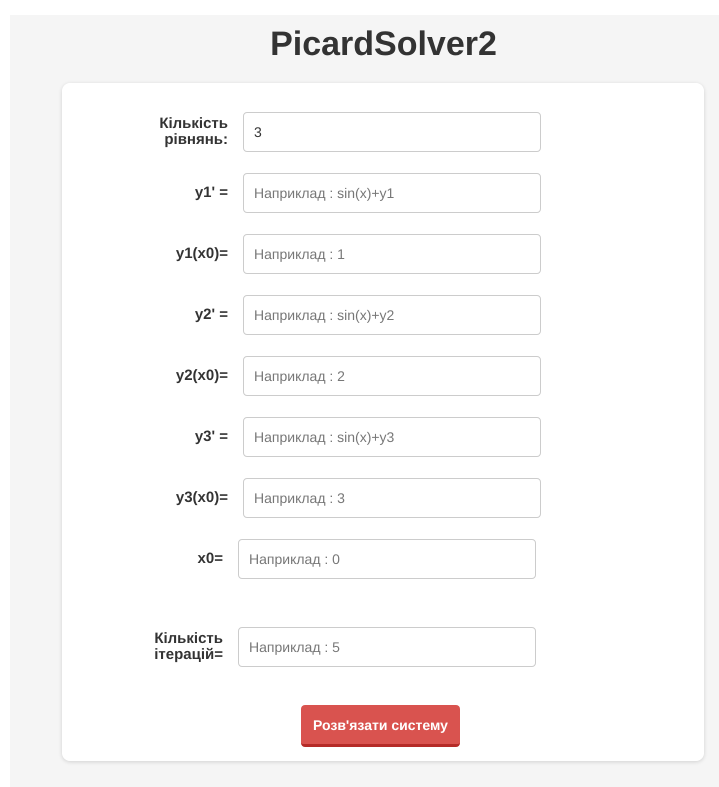  Describe the element at coordinates (392, 437) in the screenshot. I see `input-field: Наприклад : sin(x)+y3` at that location.